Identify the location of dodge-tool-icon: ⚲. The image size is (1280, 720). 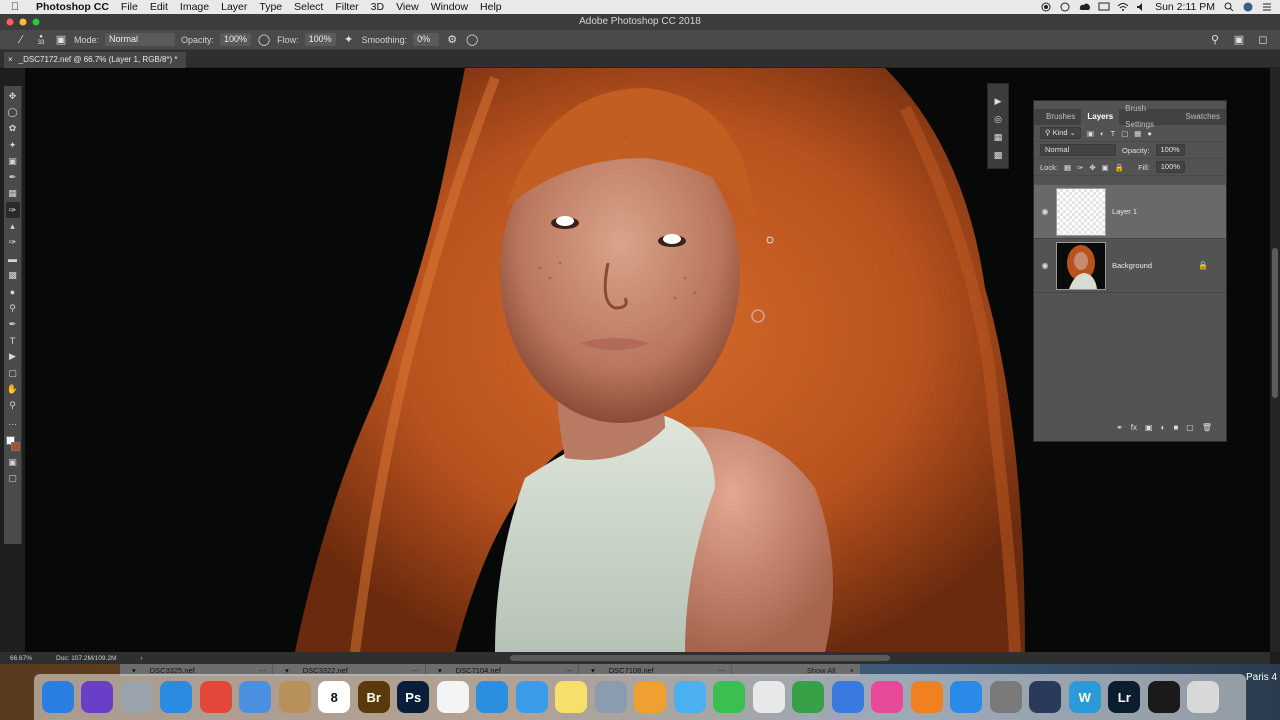
(13, 308).